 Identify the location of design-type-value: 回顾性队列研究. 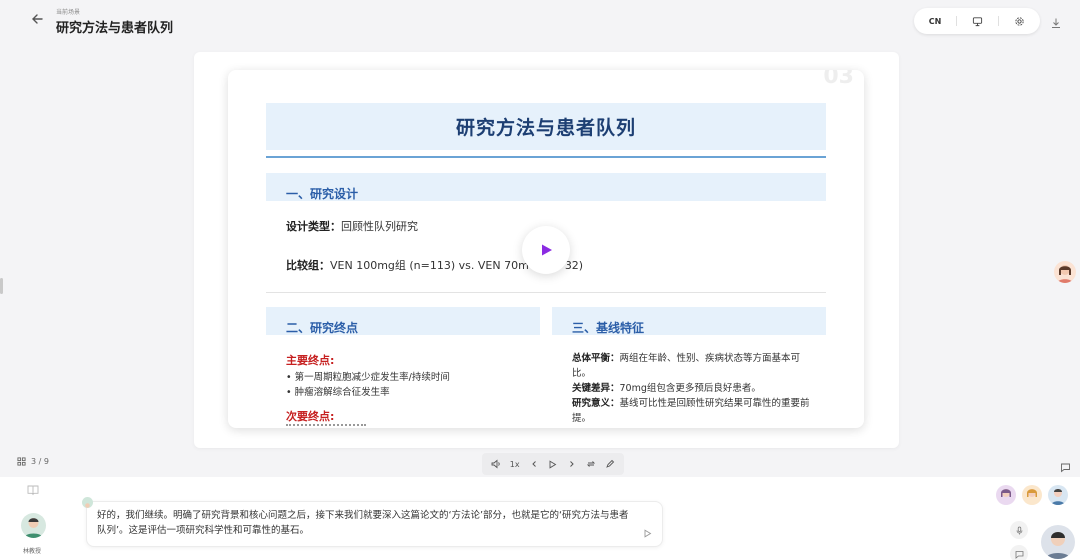
(379, 226).